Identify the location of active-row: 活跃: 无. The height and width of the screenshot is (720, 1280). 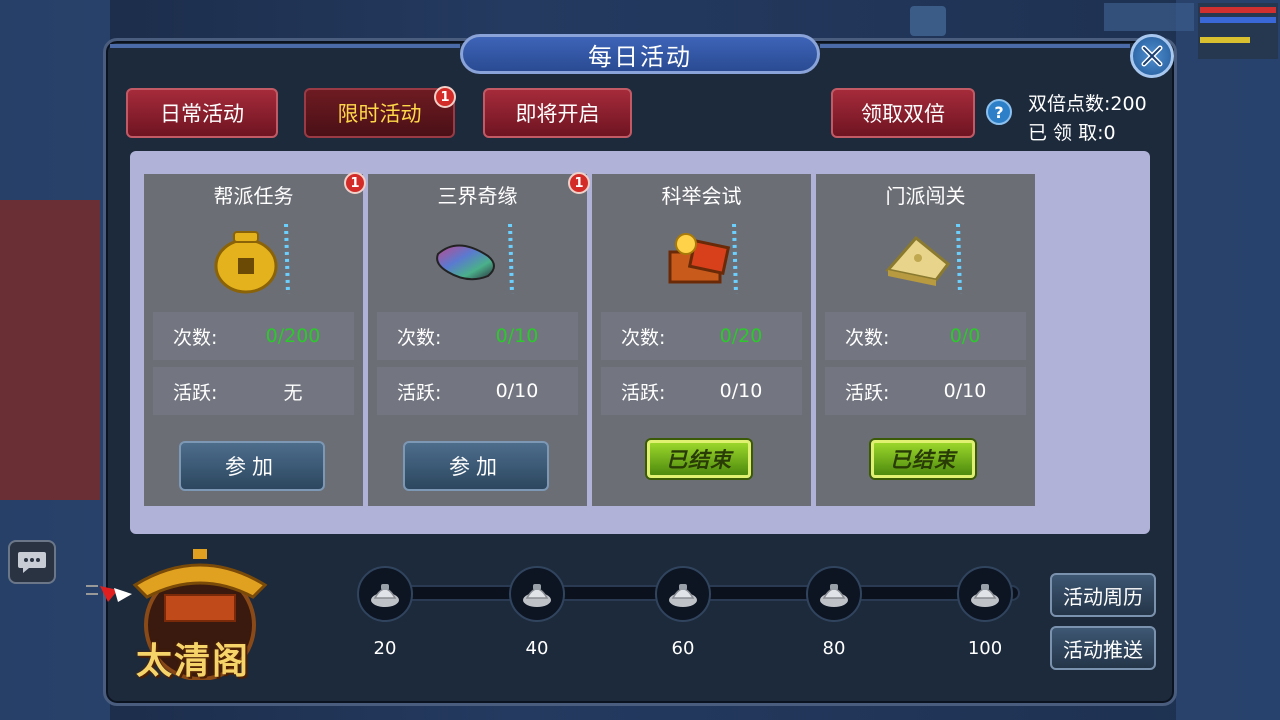
(253, 391).